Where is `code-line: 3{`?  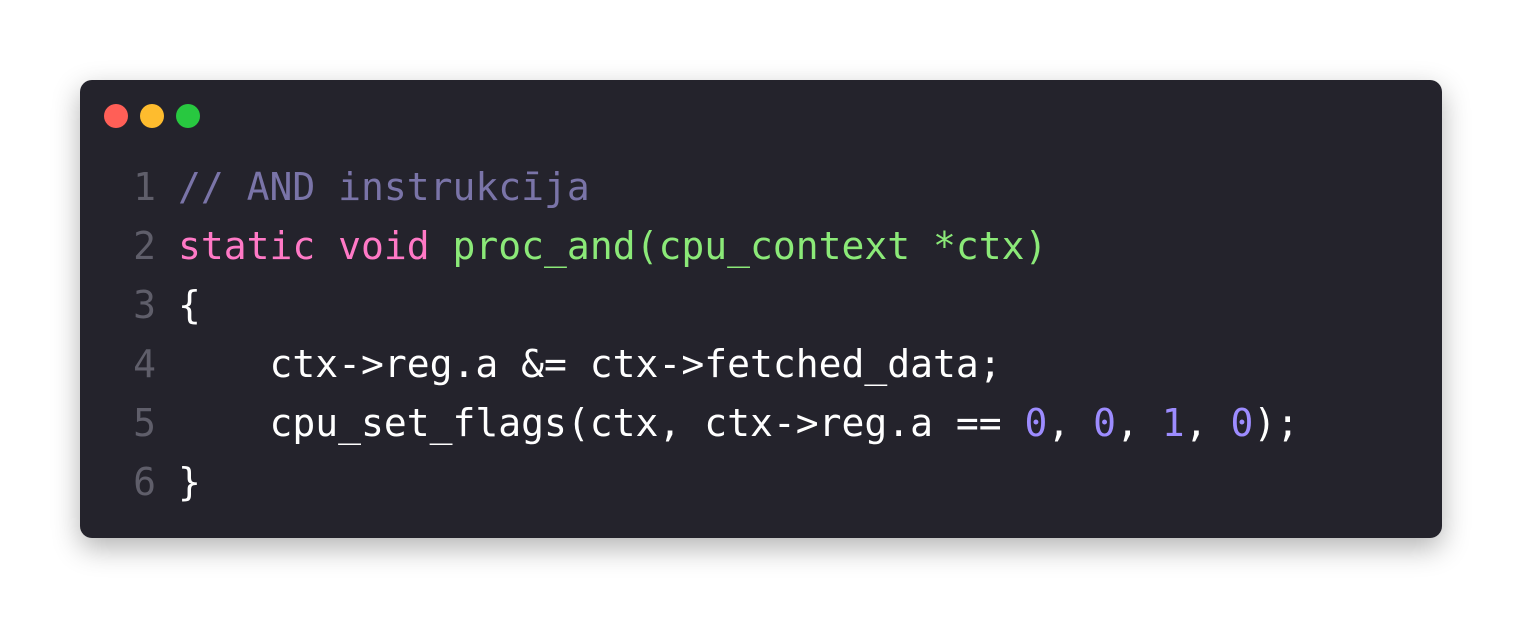 code-line: 3{ is located at coordinates (761, 305).